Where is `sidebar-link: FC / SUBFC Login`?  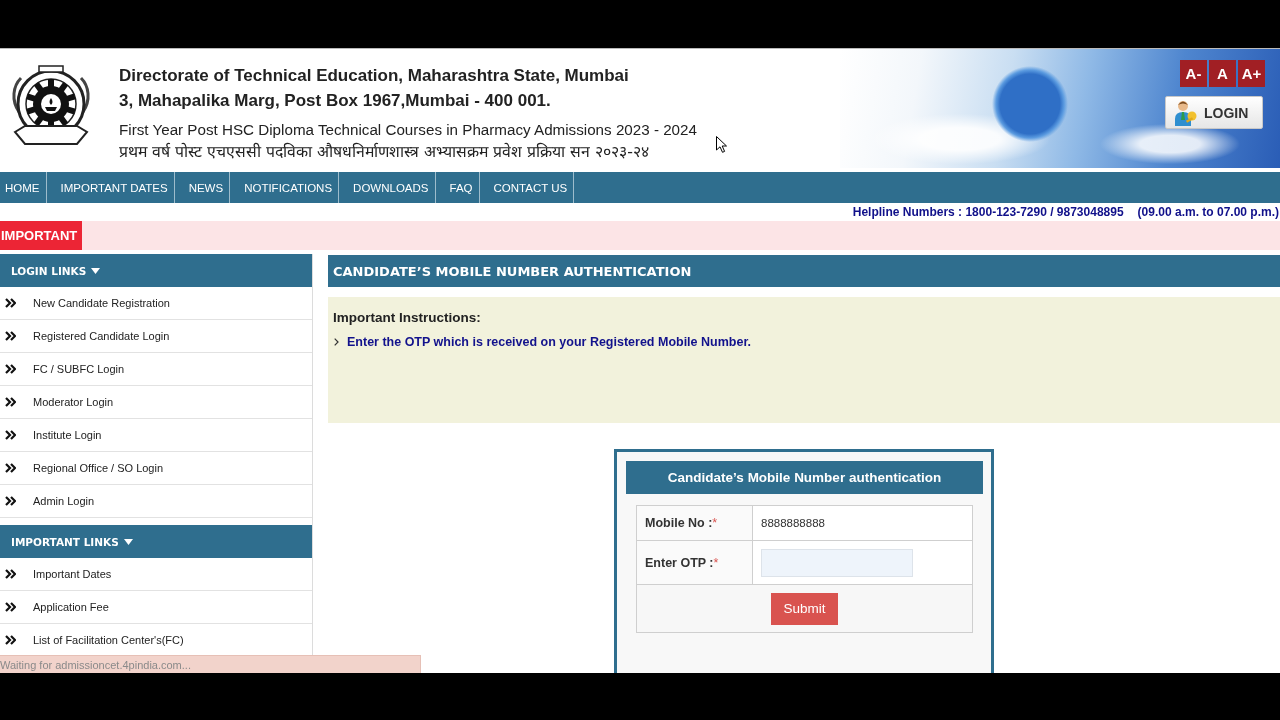 sidebar-link: FC / SUBFC Login is located at coordinates (156, 369).